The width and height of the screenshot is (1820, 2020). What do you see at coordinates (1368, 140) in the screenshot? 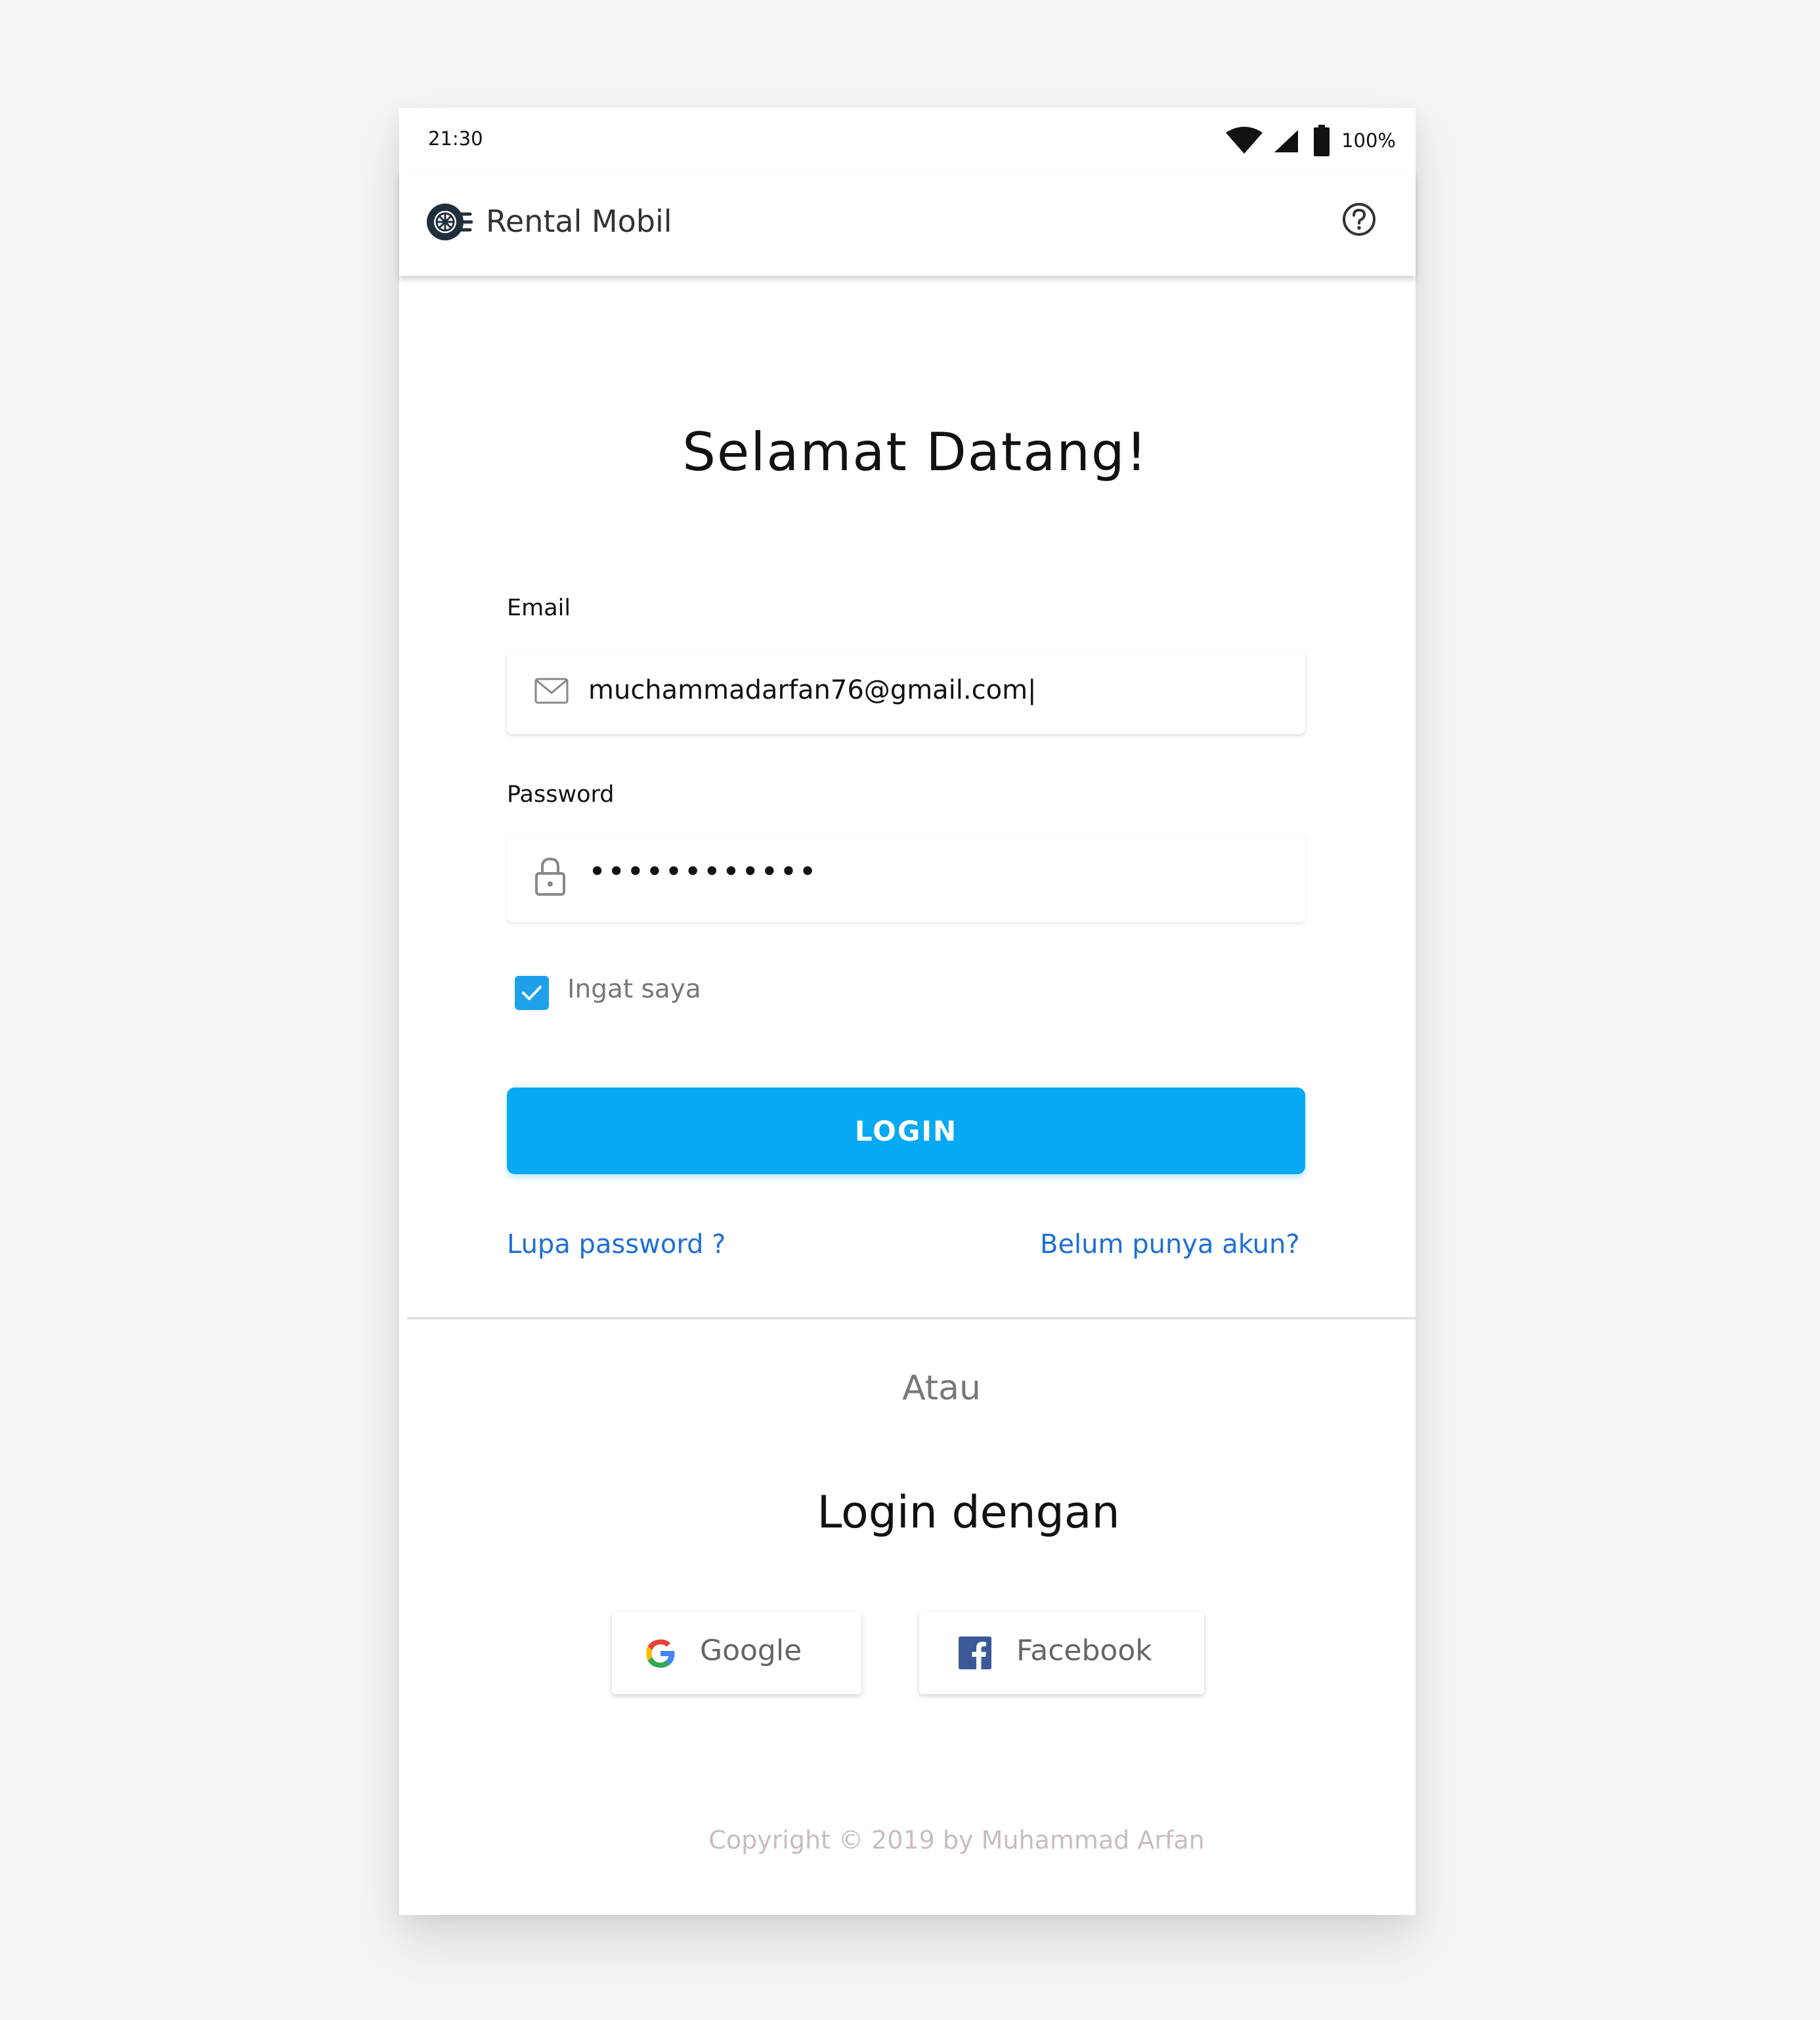
I see `battery-percentage: 100%` at bounding box center [1368, 140].